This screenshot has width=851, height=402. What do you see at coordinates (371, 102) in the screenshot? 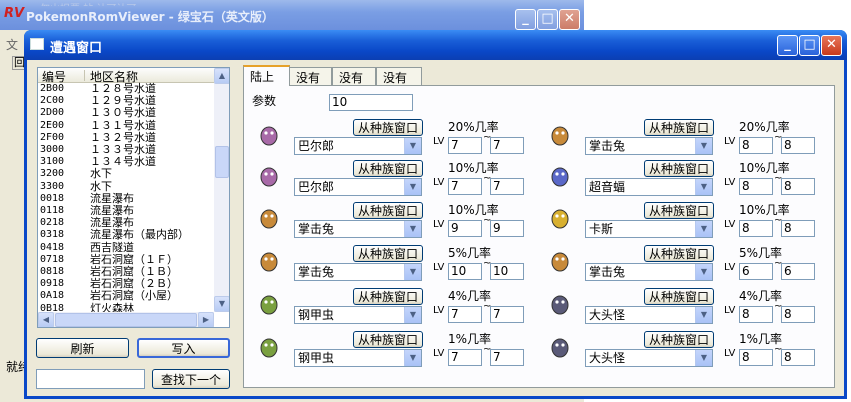
I see `param-input: 10` at bounding box center [371, 102].